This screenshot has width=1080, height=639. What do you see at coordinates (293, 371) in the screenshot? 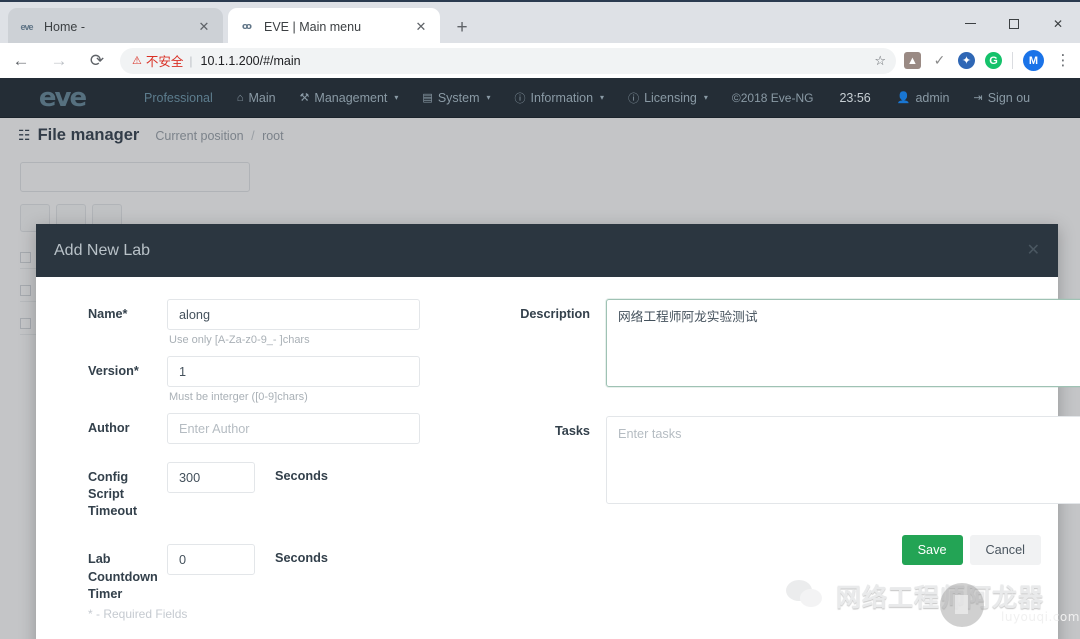
I see `version-input` at bounding box center [293, 371].